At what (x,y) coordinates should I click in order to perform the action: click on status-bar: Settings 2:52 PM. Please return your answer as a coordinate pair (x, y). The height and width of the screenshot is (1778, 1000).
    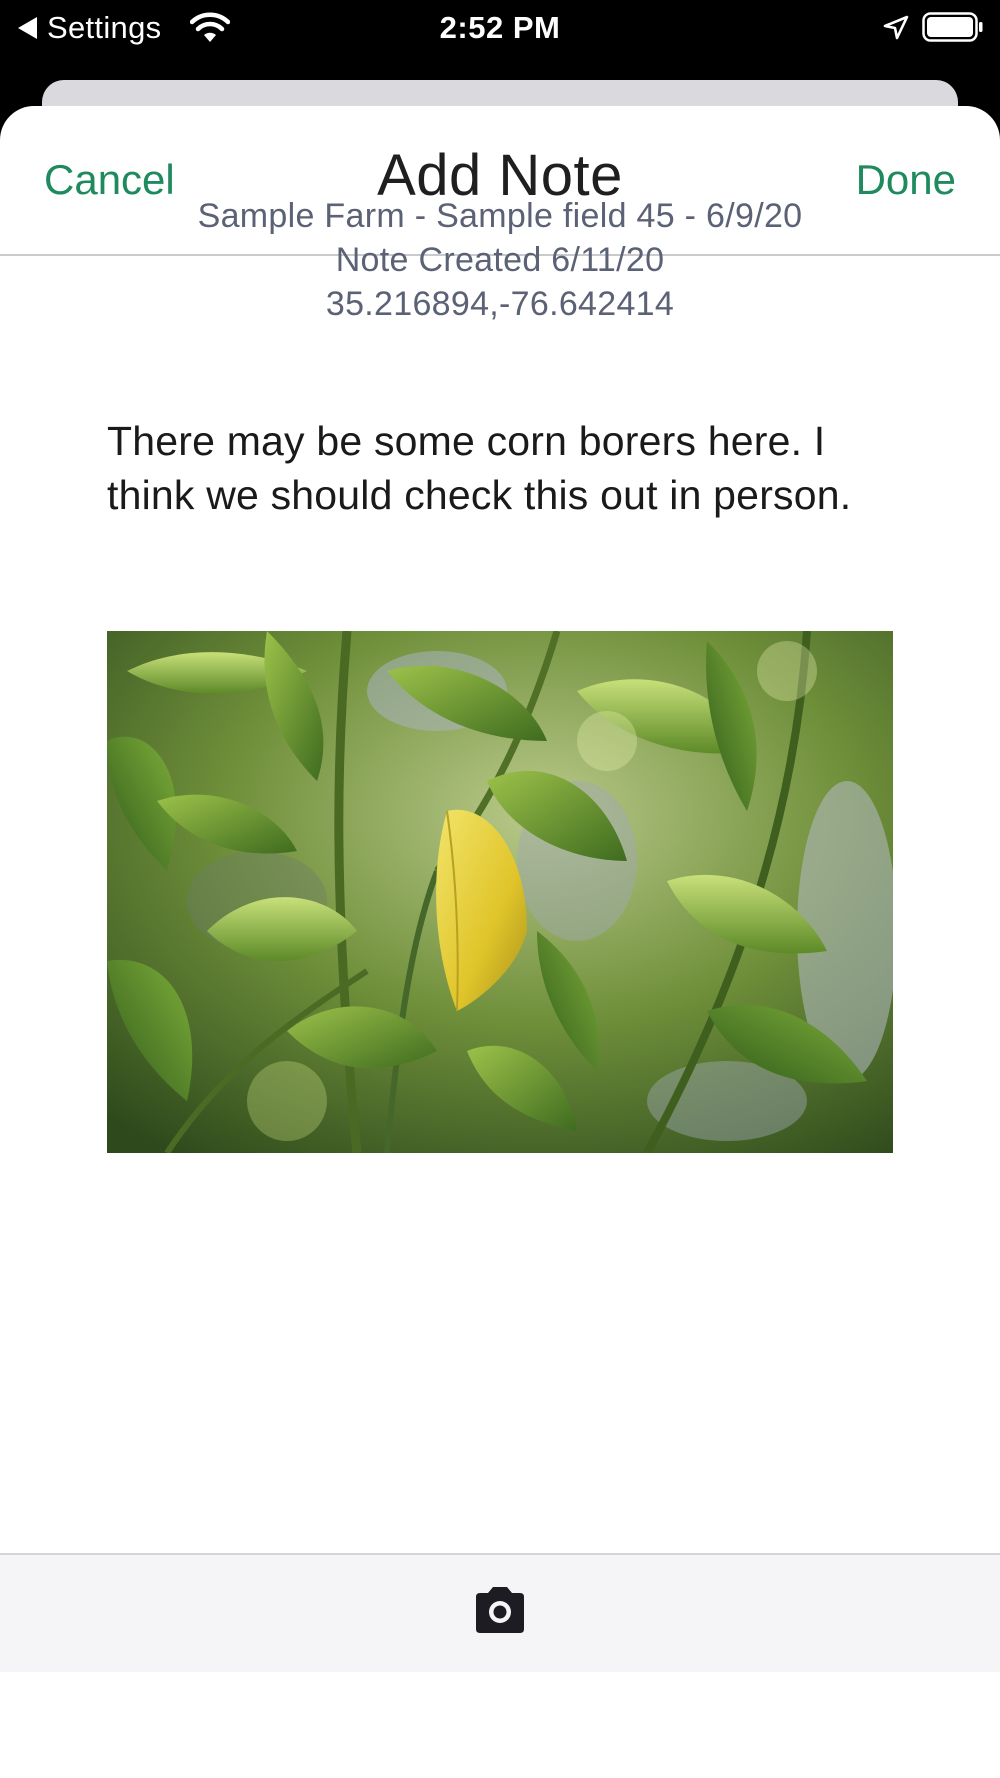
    Looking at the image, I should click on (500, 28).